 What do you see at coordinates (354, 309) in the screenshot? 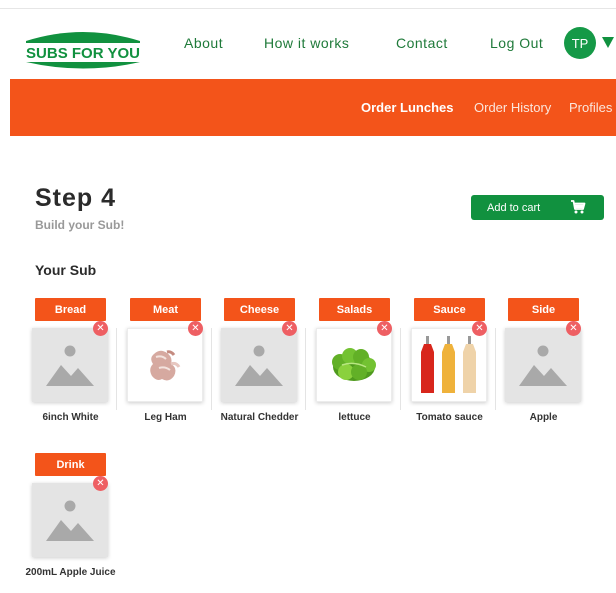
I see `category-label: Salads` at bounding box center [354, 309].